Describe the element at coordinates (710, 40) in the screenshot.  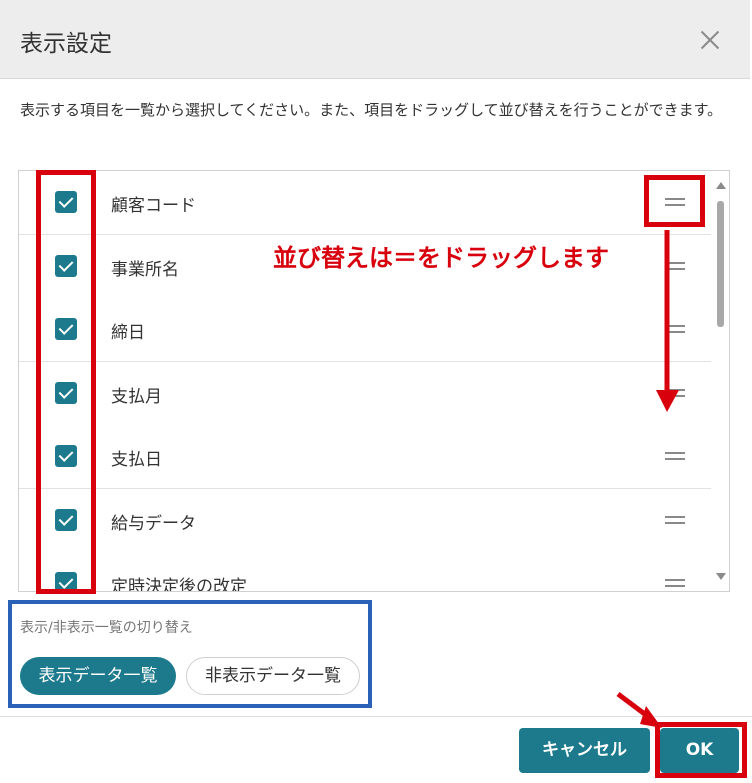
I see `close-icon` at that location.